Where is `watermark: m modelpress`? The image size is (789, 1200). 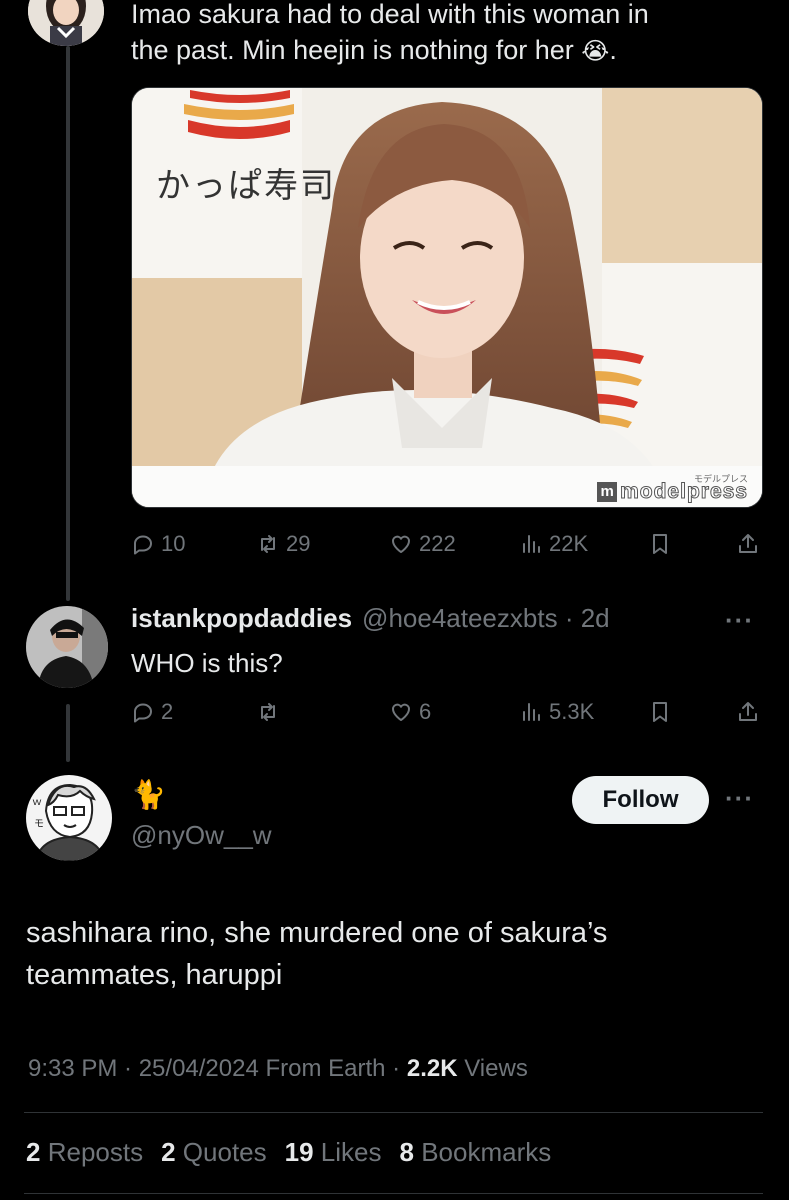
watermark: m modelpress is located at coordinates (672, 492).